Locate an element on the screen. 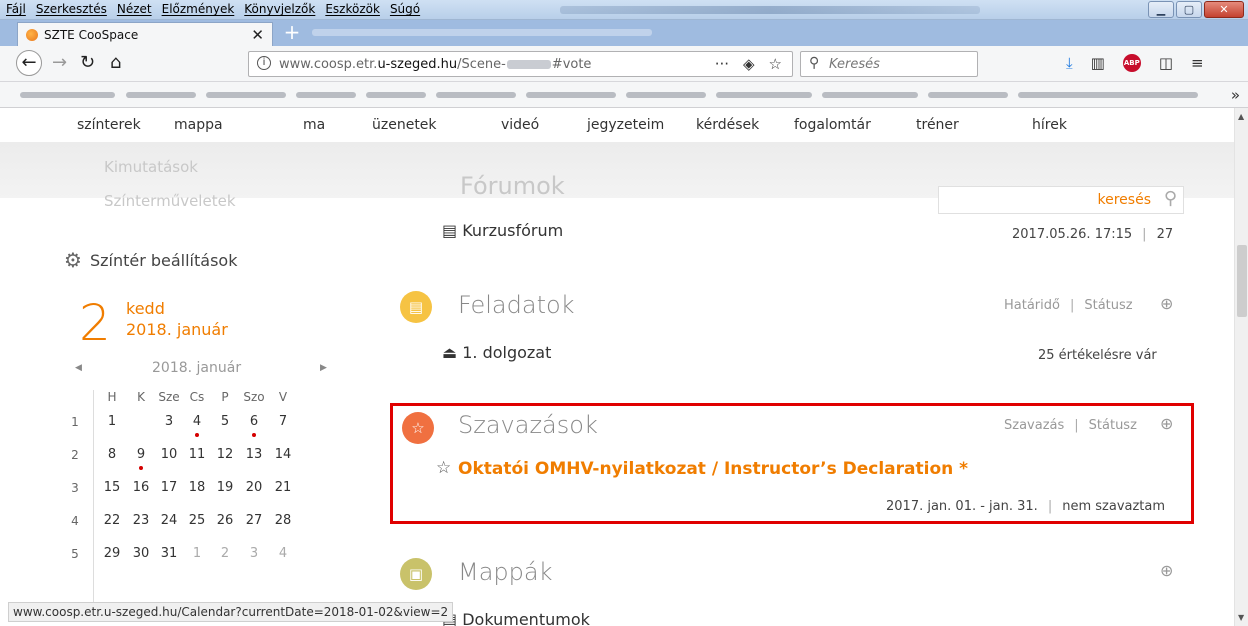 Image resolution: width=1248 pixels, height=626 pixels. calendar-day: 19 is located at coordinates (225, 488).